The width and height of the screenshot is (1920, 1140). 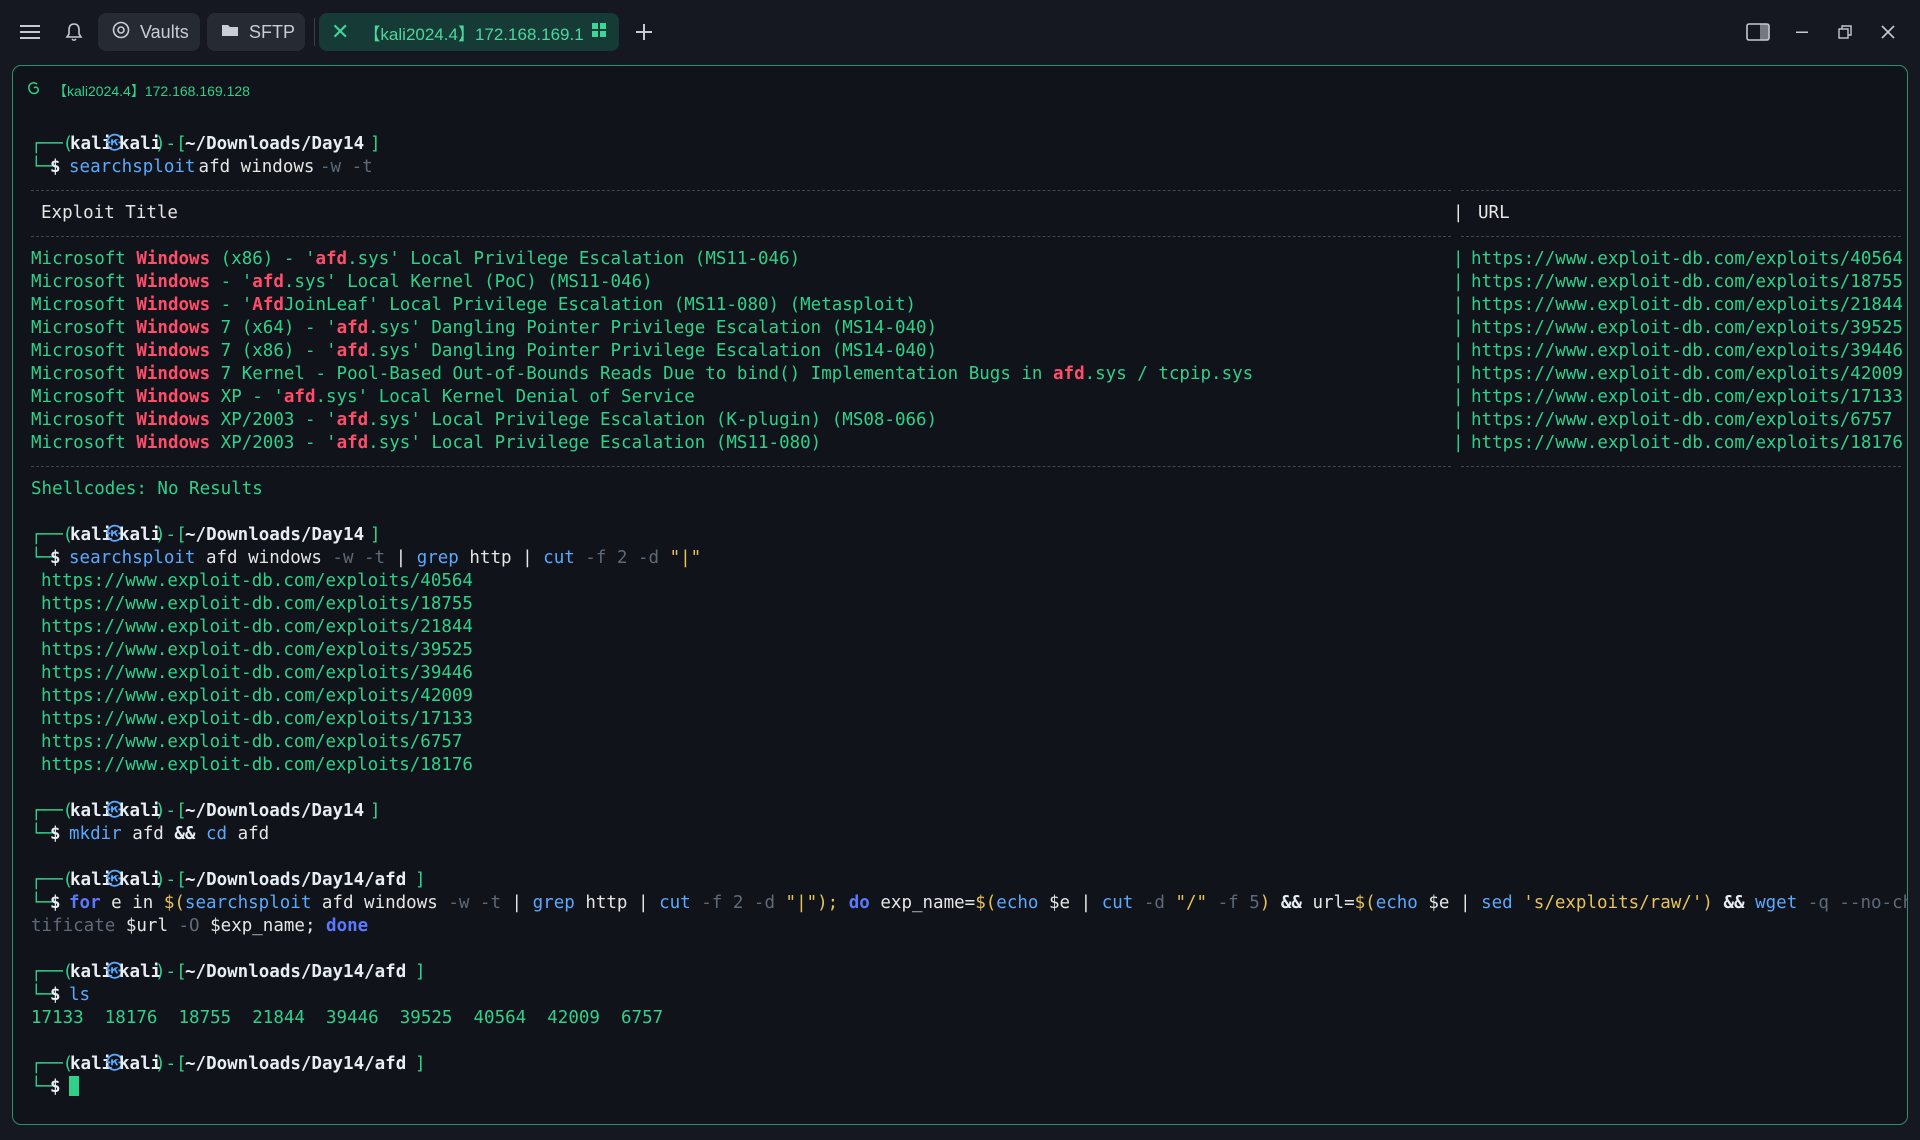 I want to click on col-exploit-title: Exploit Title, so click(x=109, y=213).